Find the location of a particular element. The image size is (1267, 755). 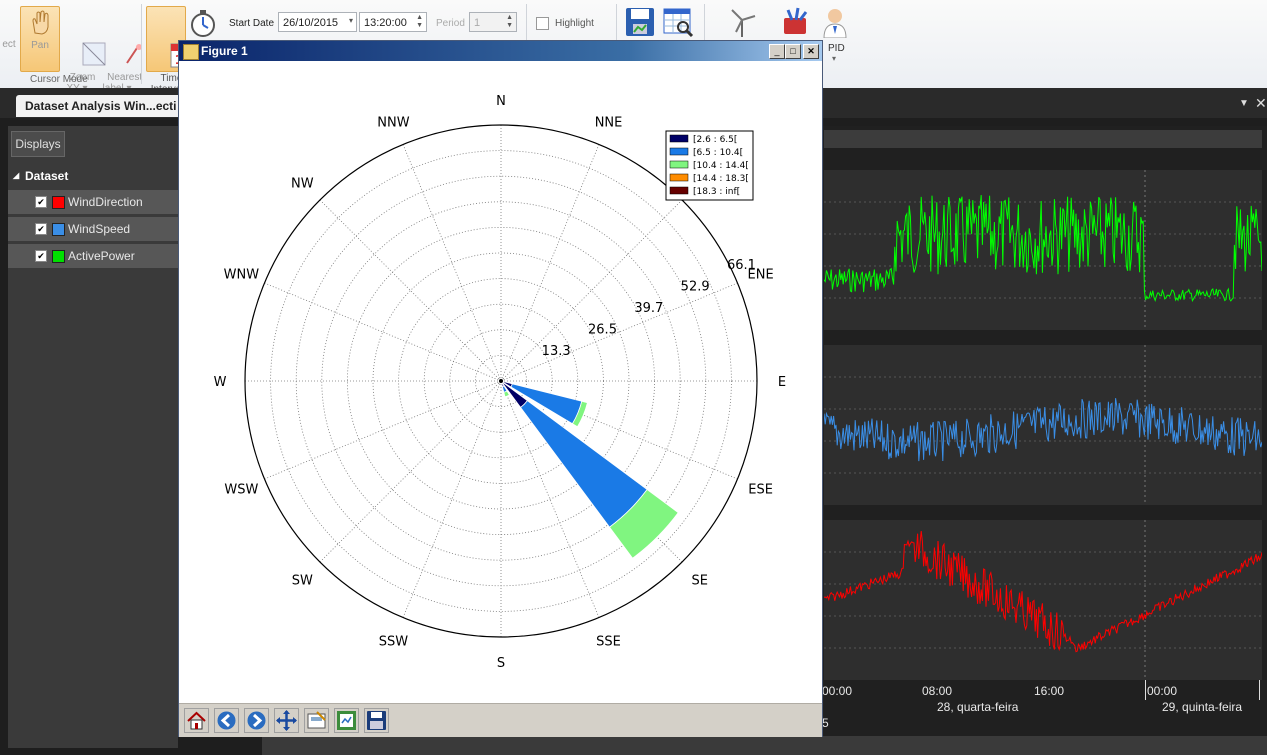

save-icon is located at coordinates (376, 720).